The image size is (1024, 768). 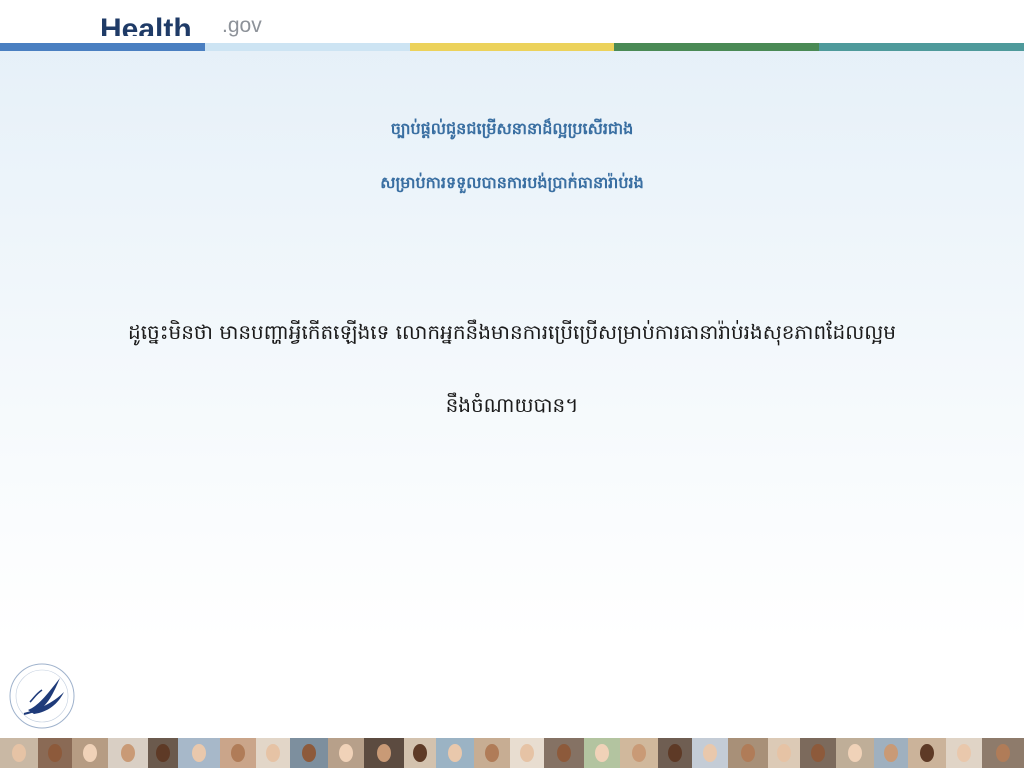 What do you see at coordinates (42, 696) in the screenshot?
I see `hhs-seal-icon` at bounding box center [42, 696].